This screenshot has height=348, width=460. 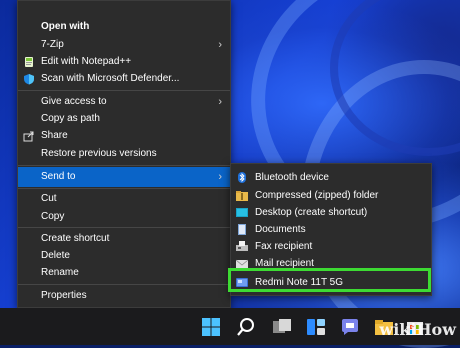 What do you see at coordinates (350, 327) in the screenshot?
I see `teams-chat-icon` at bounding box center [350, 327].